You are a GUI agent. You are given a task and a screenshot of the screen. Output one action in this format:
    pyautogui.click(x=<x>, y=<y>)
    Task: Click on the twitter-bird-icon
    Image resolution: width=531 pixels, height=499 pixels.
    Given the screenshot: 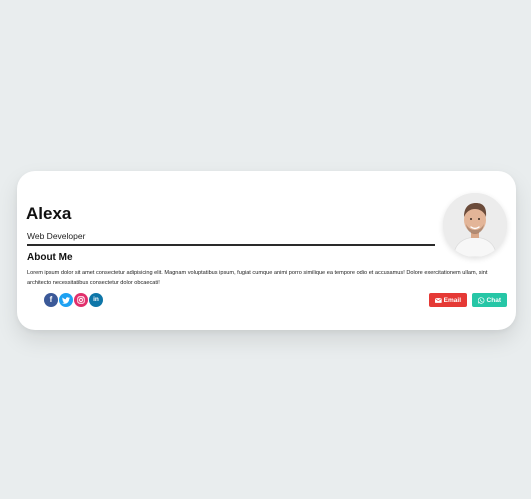 What is the action you would take?
    pyautogui.click(x=66, y=300)
    